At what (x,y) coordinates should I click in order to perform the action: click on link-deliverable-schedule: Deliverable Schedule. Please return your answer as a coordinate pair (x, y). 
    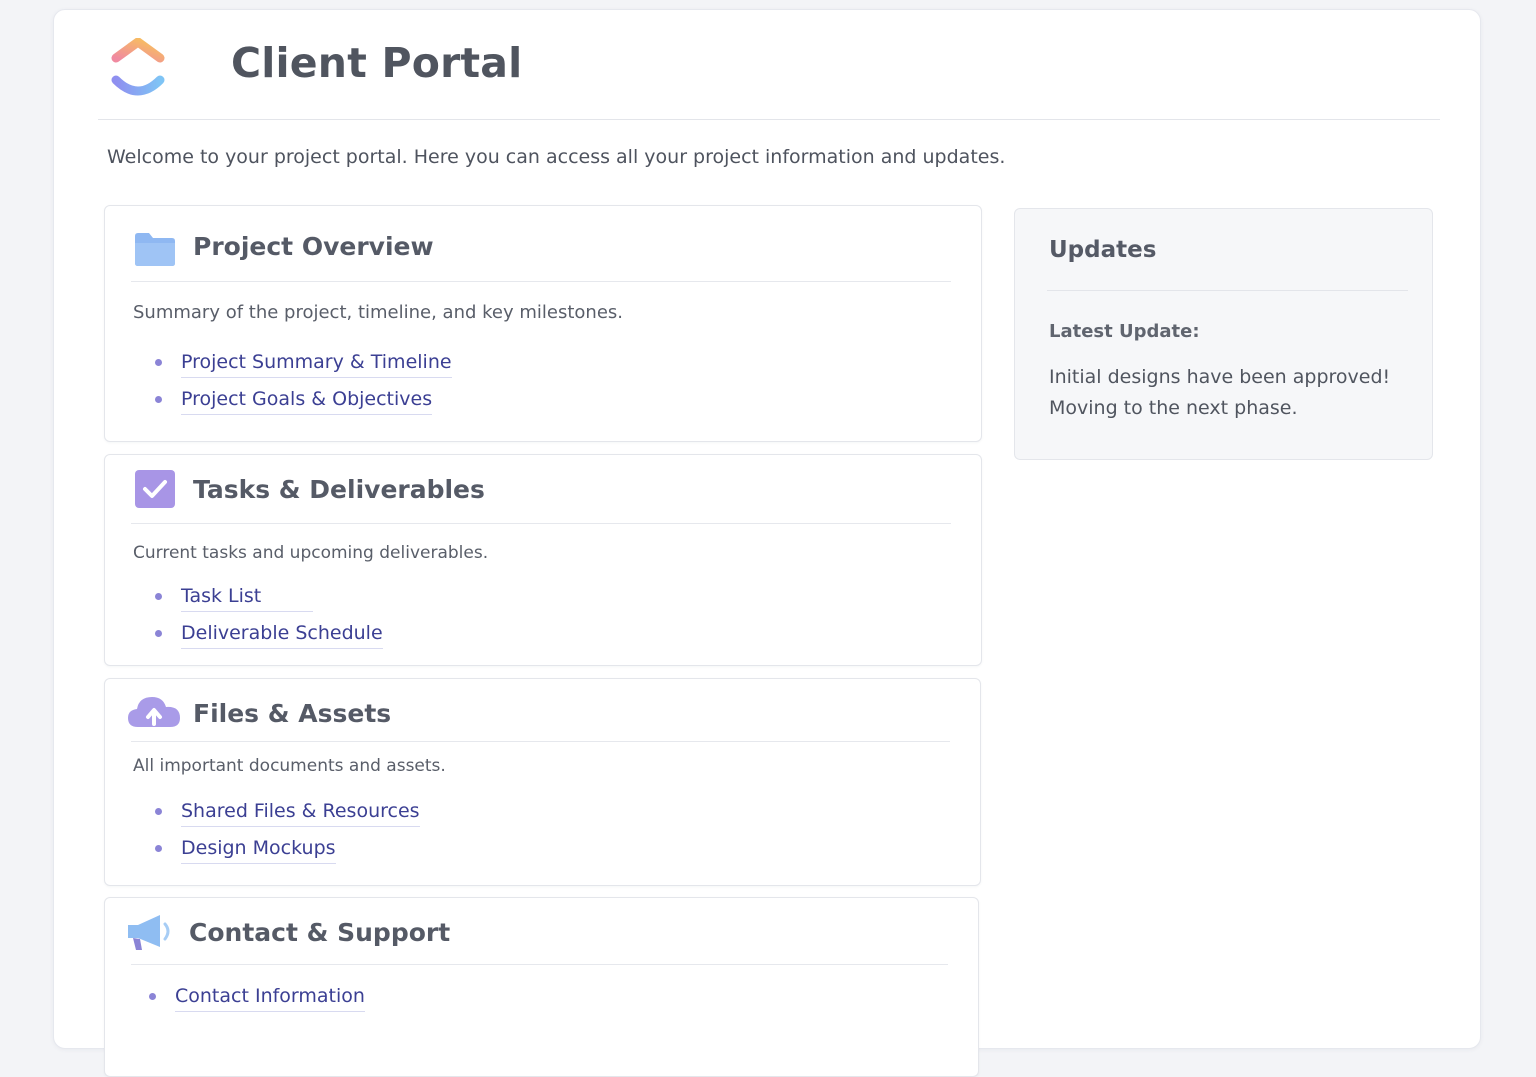
    Looking at the image, I should click on (282, 635).